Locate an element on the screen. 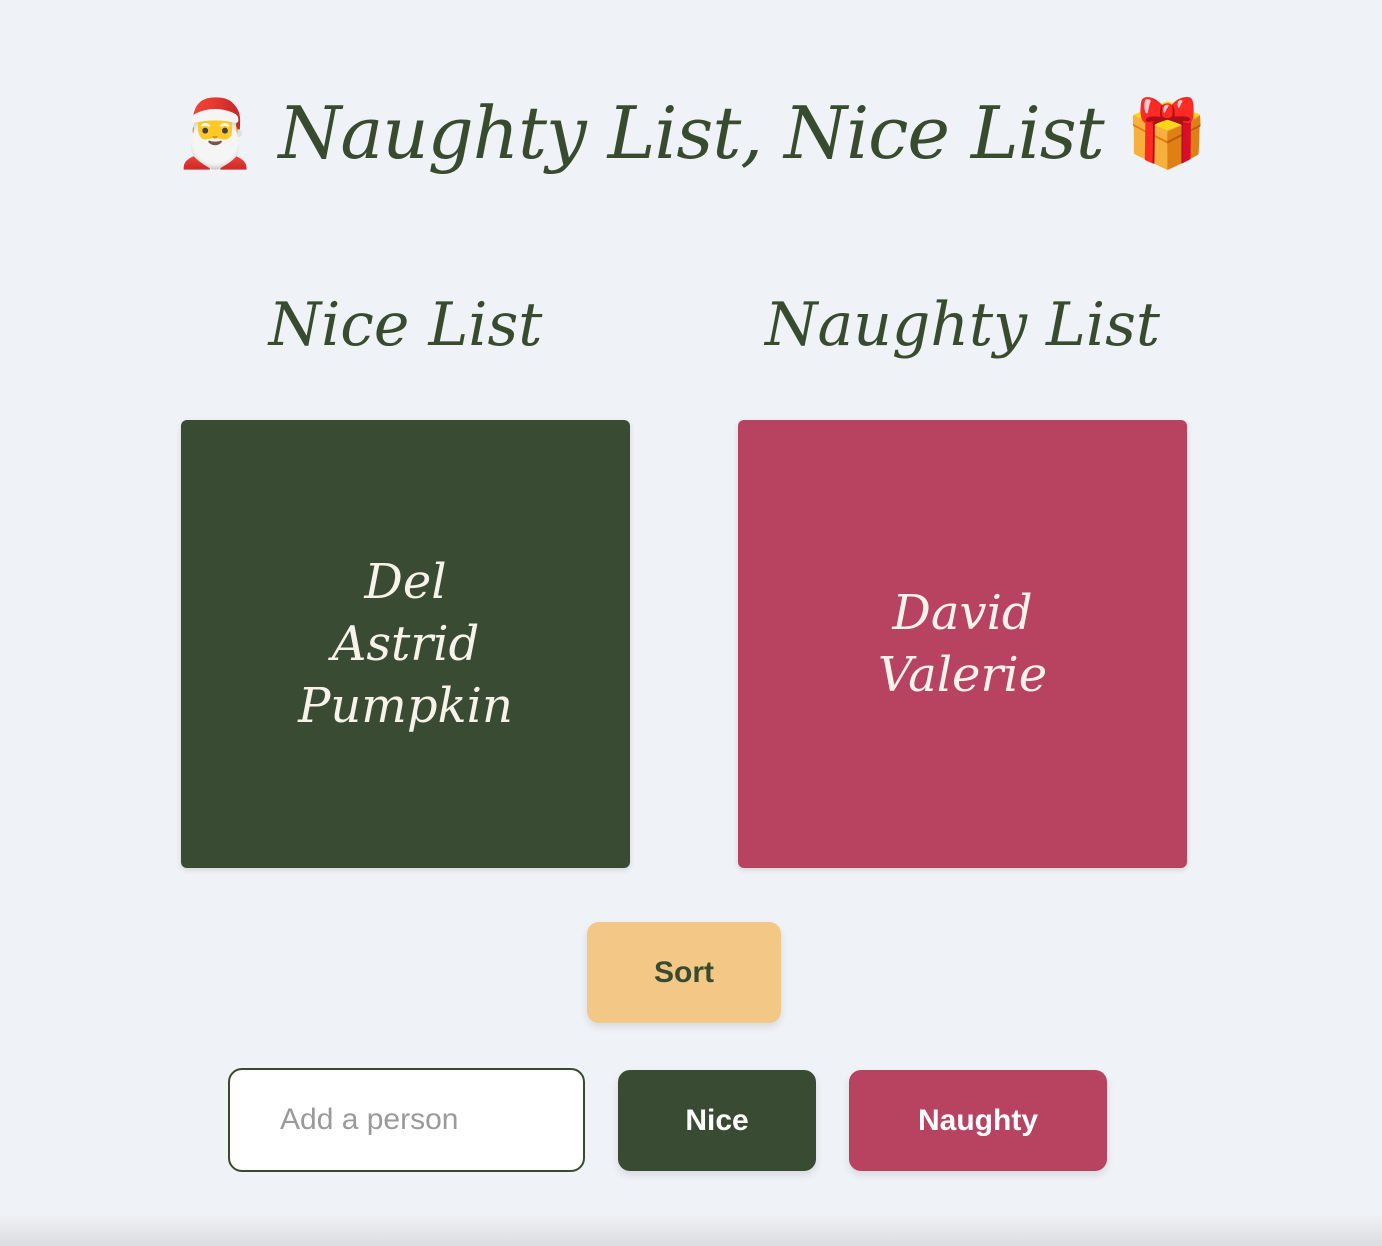  nice-list-item: Del is located at coordinates (405, 582).